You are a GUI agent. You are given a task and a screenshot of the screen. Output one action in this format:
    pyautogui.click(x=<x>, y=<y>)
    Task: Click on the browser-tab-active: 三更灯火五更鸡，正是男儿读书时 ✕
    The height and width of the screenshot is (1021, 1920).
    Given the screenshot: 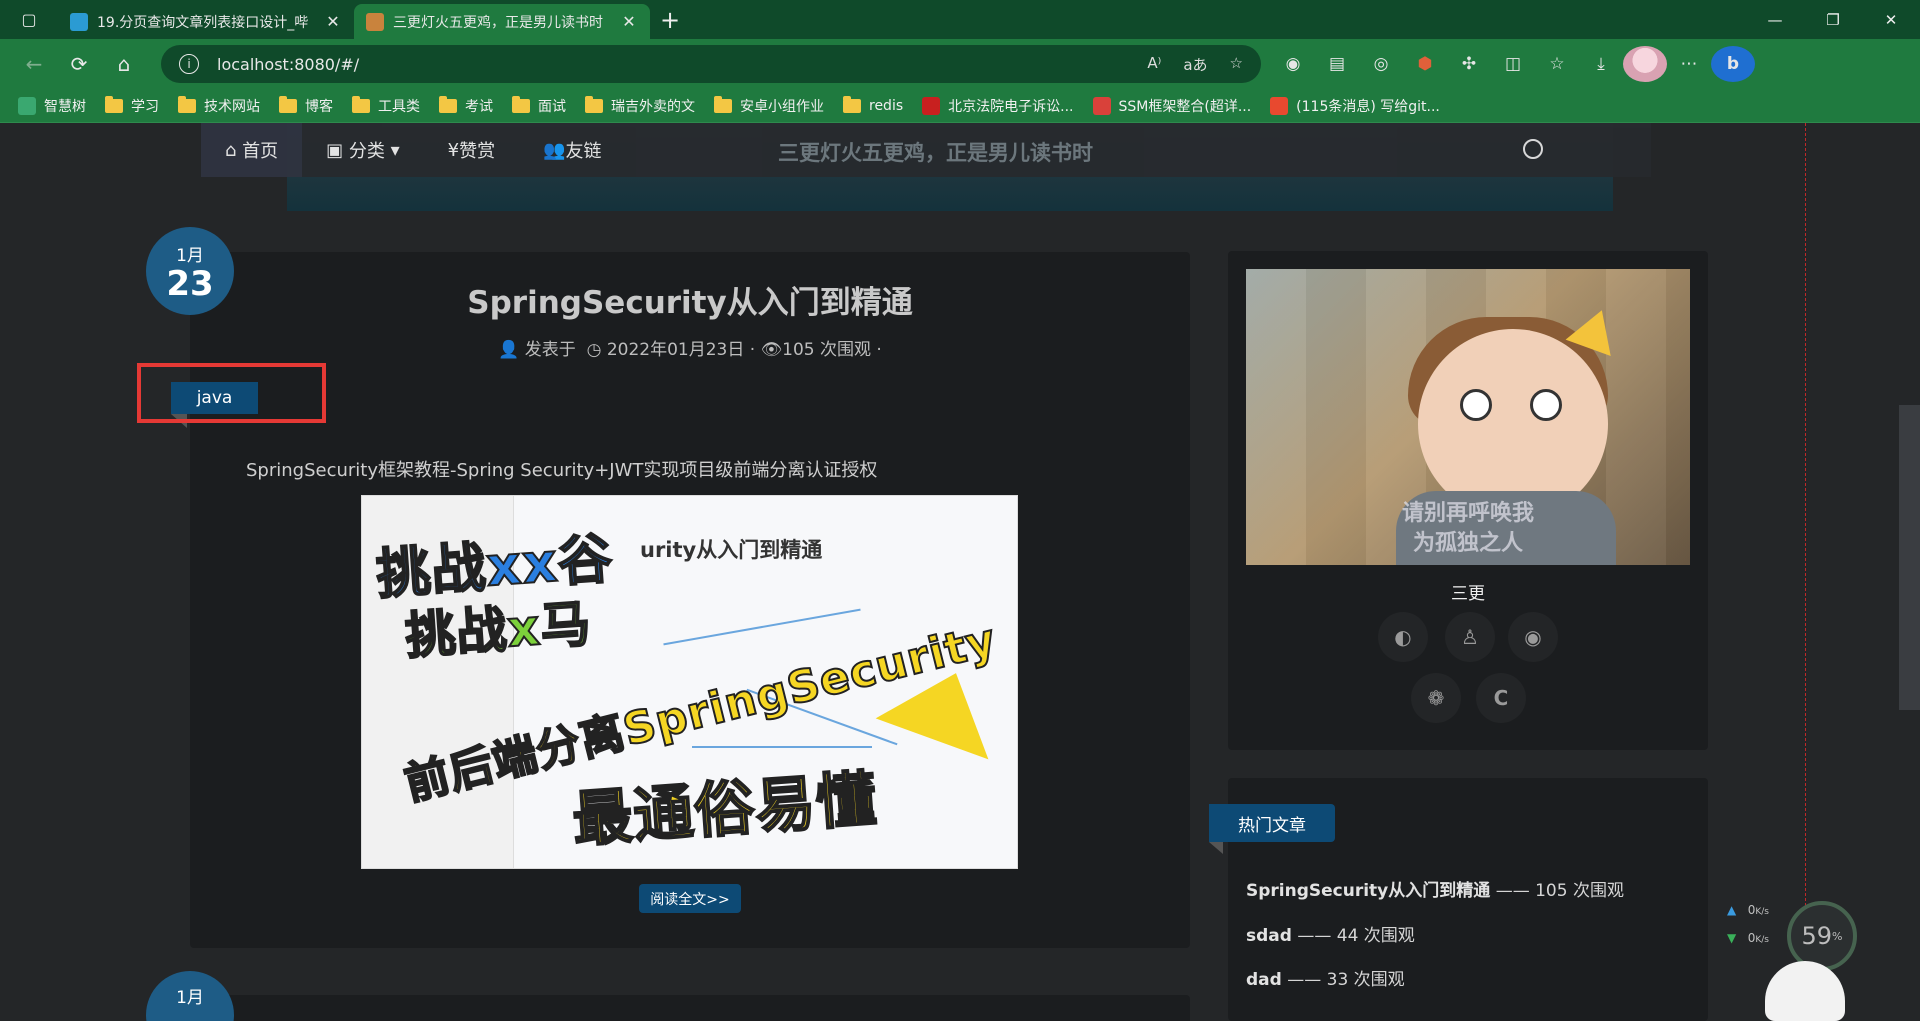 What is the action you would take?
    pyautogui.click(x=502, y=21)
    